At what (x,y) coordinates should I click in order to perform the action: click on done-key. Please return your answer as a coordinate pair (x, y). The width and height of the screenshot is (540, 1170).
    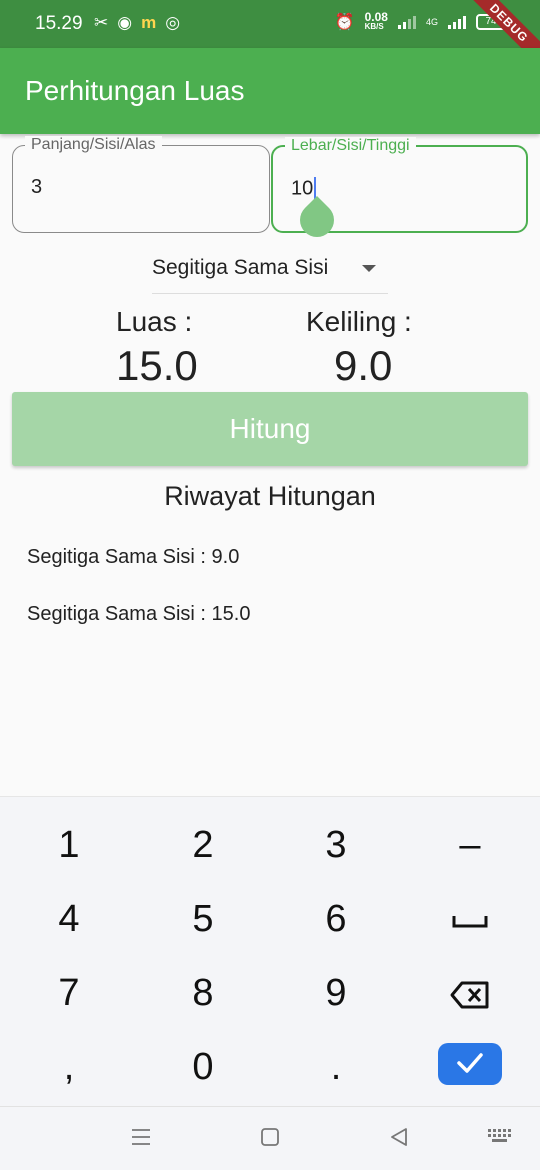
    Looking at the image, I should click on (470, 1064).